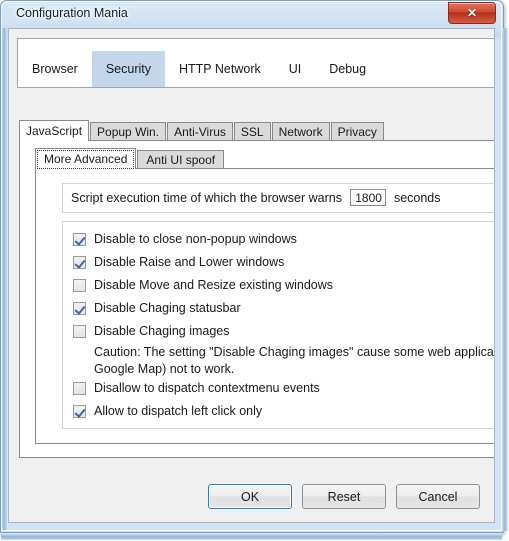  Describe the element at coordinates (162, 331) in the screenshot. I see `checkbox-label: Disable Chaging images` at that location.